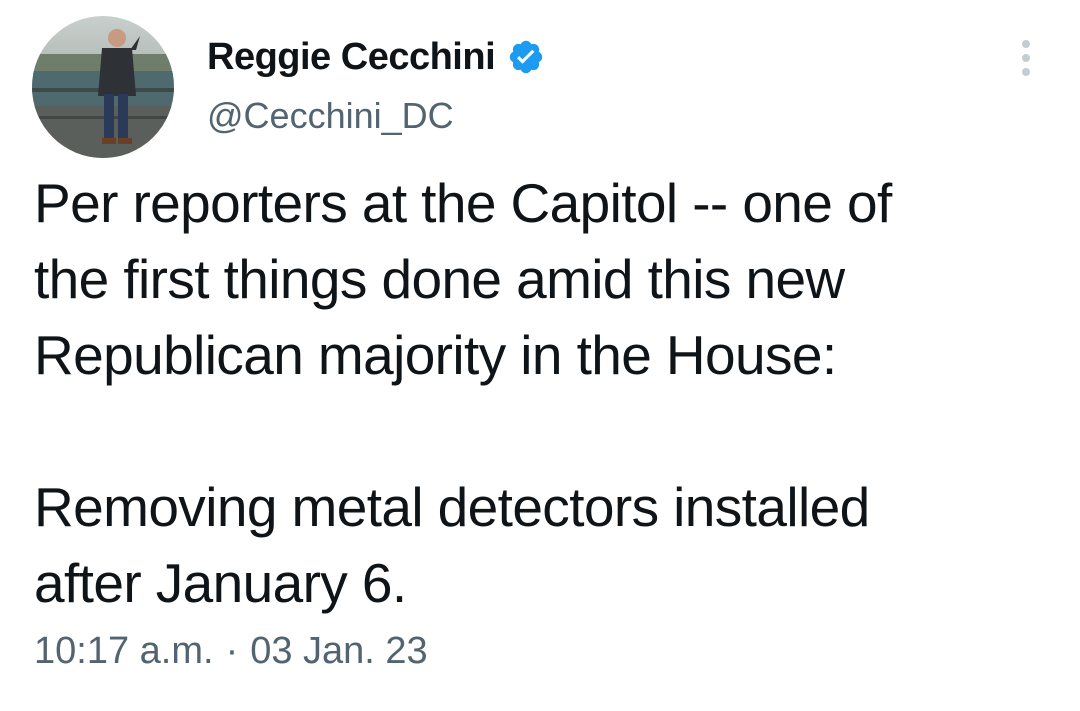 The height and width of the screenshot is (711, 1080). I want to click on tweet-line: Per reporters at the Capitol -- one of, so click(463, 203).